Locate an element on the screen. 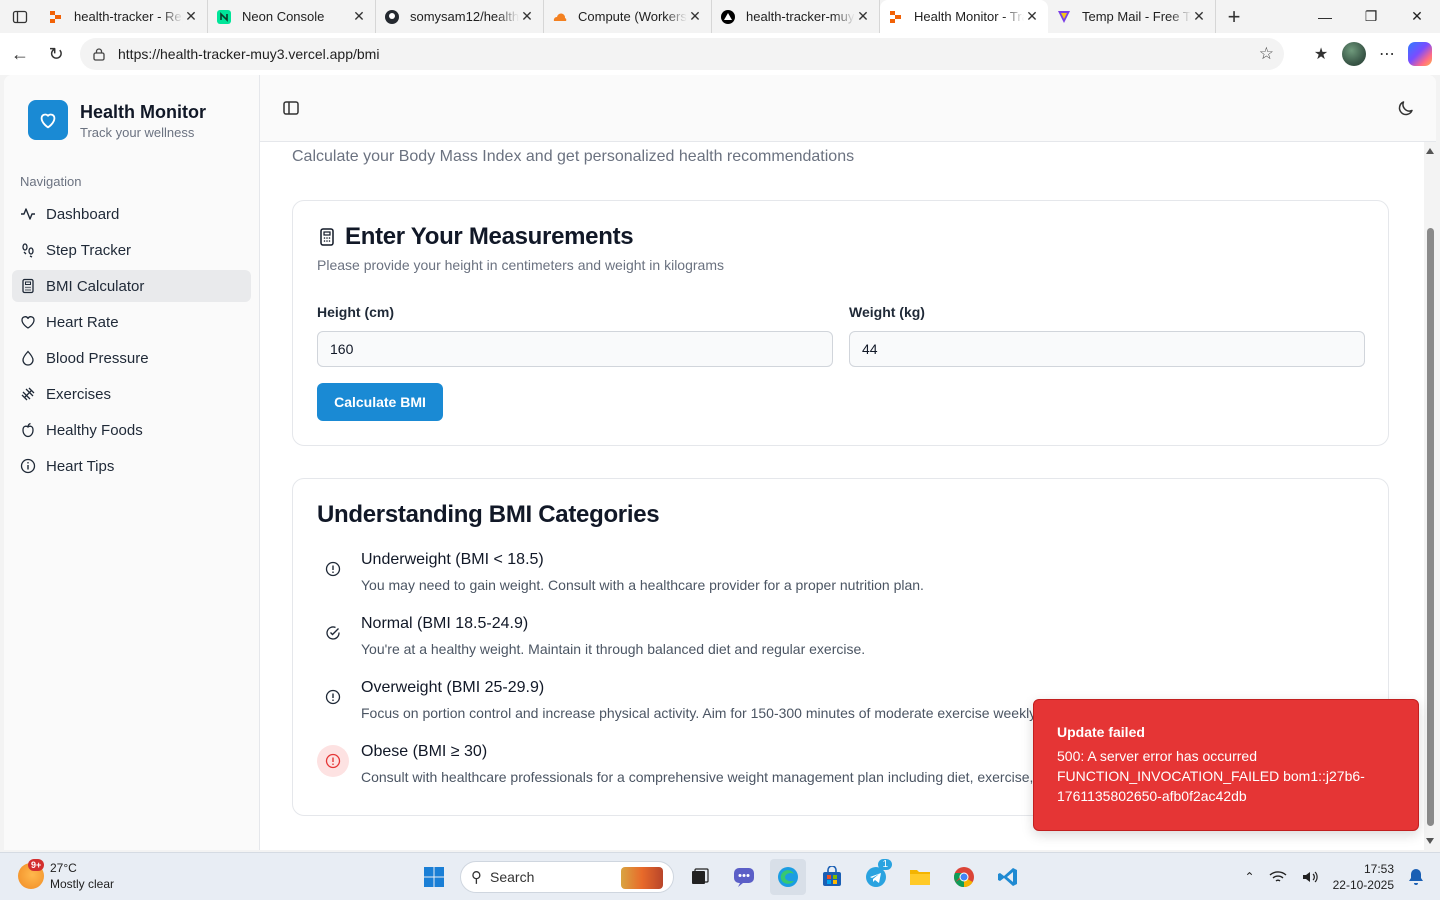 This screenshot has width=1440, height=900. calculate-bmi-button: Calculate BMI is located at coordinates (380, 402).